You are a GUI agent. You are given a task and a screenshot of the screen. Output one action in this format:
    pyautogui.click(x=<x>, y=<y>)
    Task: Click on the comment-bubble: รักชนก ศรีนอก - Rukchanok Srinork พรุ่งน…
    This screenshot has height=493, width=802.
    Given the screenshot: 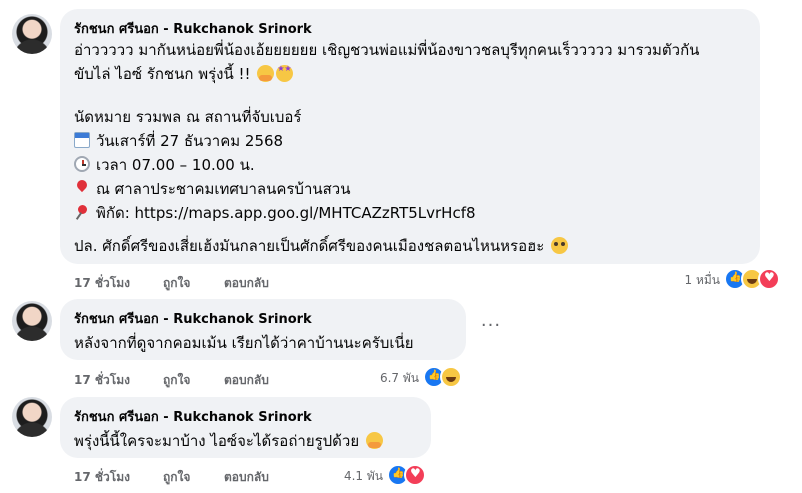 What is the action you would take?
    pyautogui.click(x=245, y=427)
    